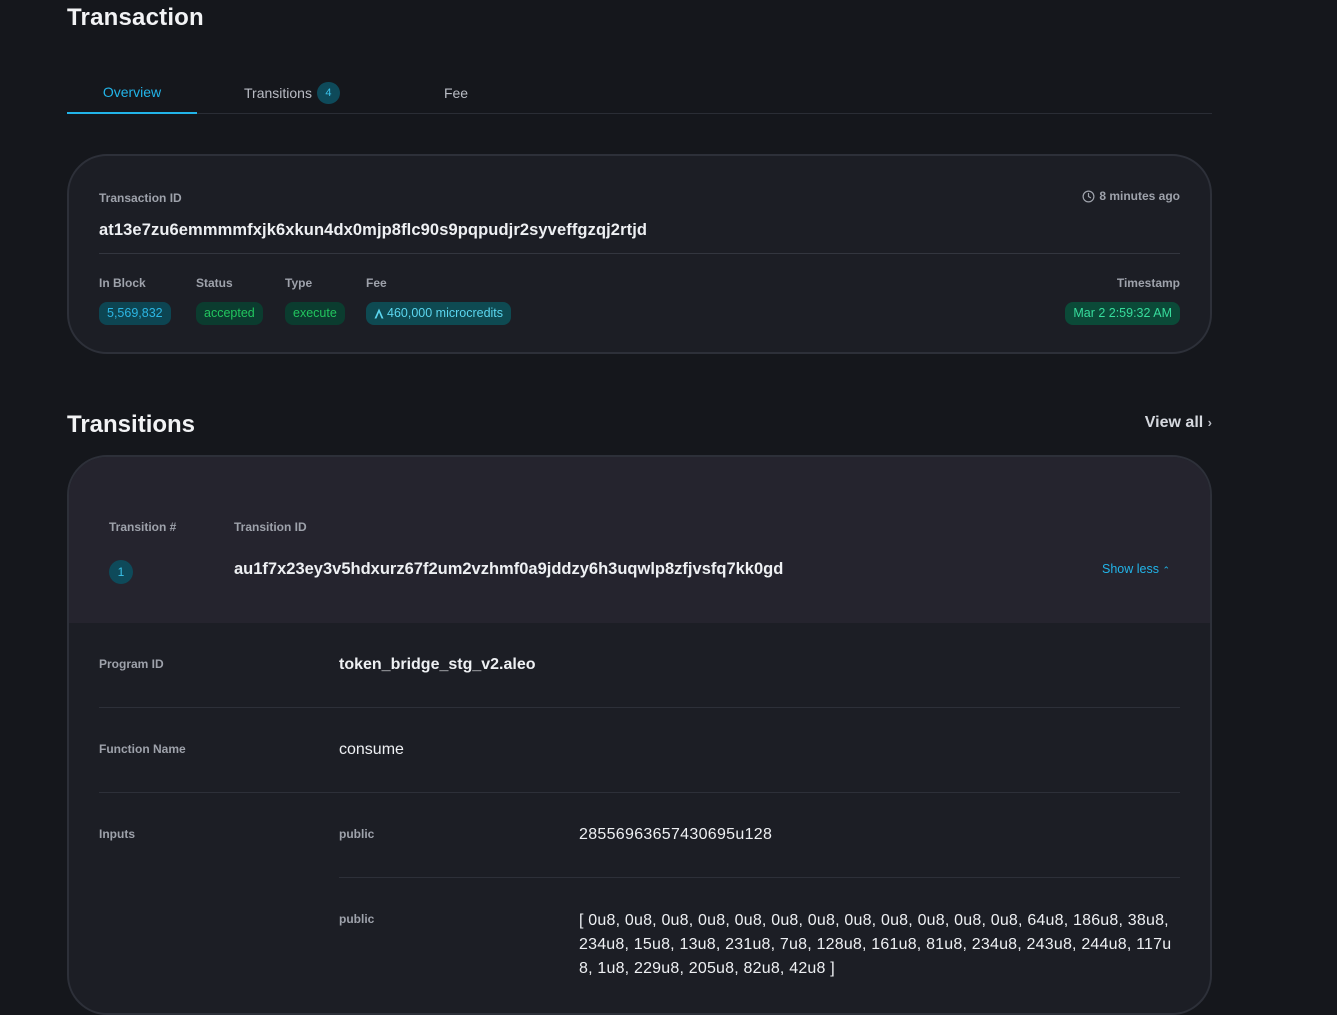 The height and width of the screenshot is (1015, 1337). Describe the element at coordinates (214, 283) in the screenshot. I see `status-label: Status` at that location.